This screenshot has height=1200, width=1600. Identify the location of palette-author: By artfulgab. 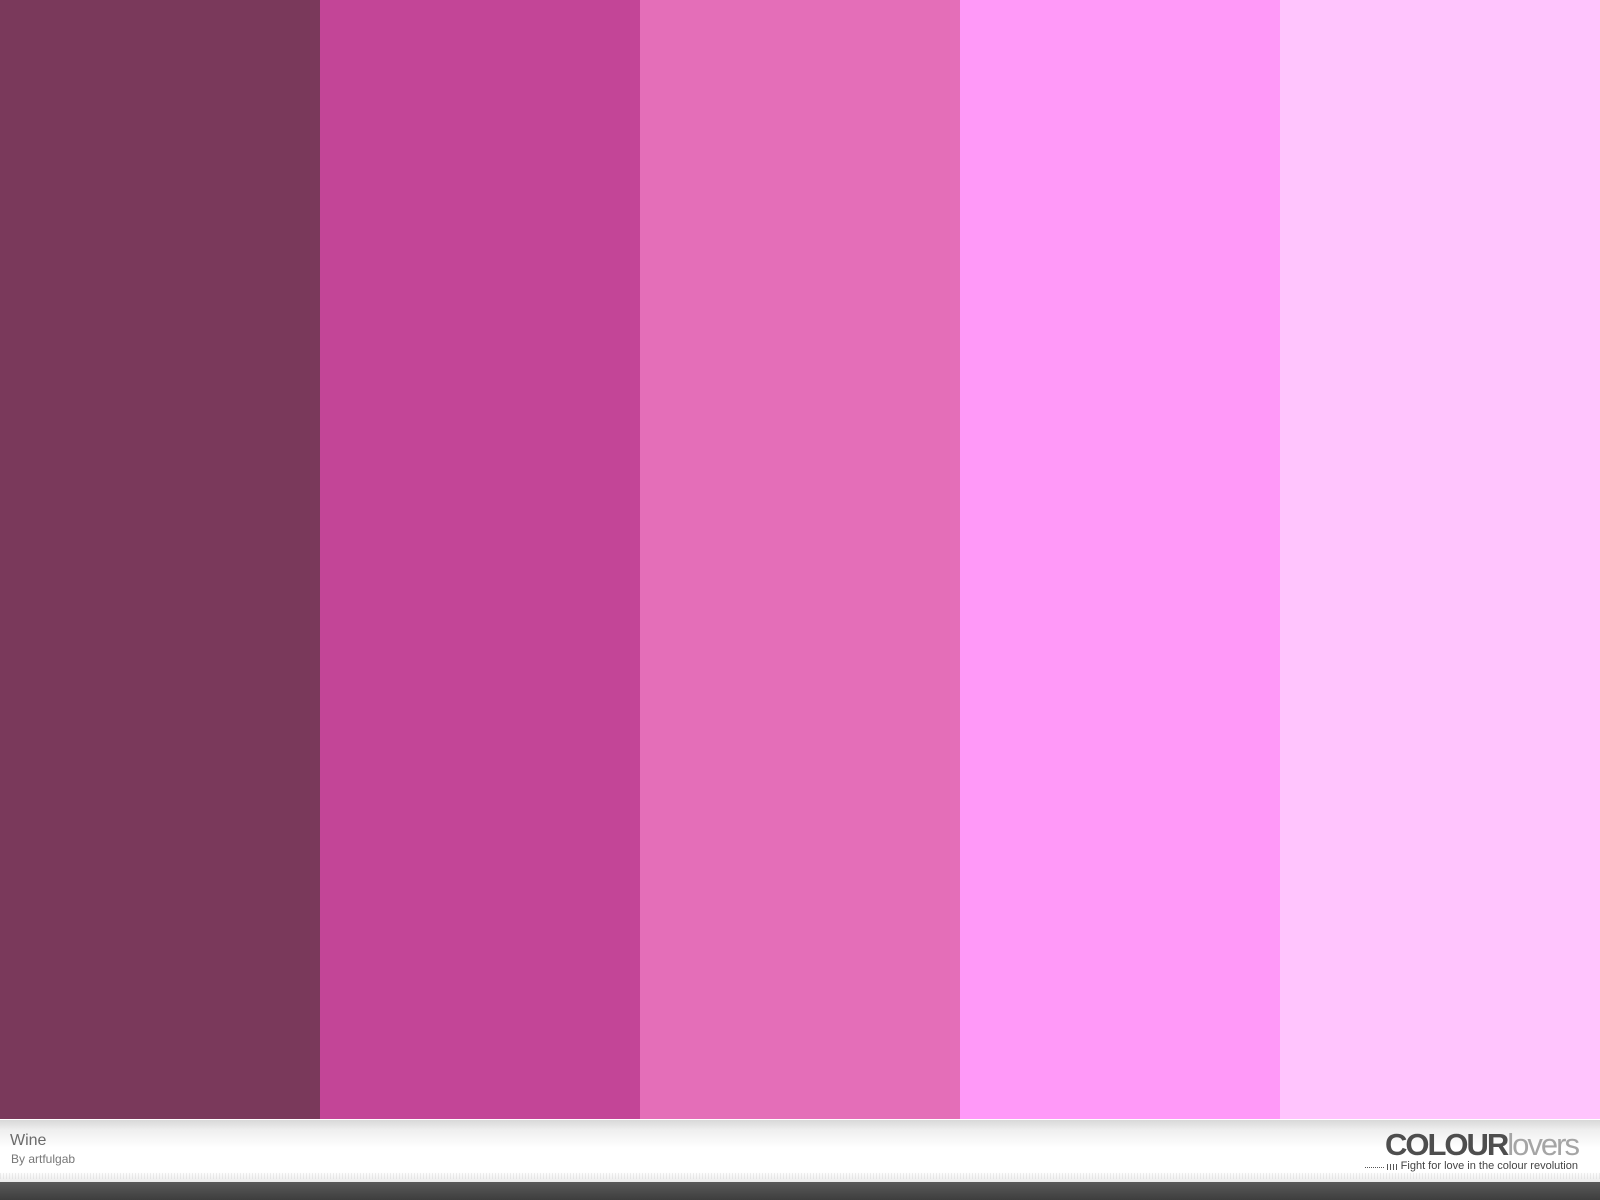
(43, 1159).